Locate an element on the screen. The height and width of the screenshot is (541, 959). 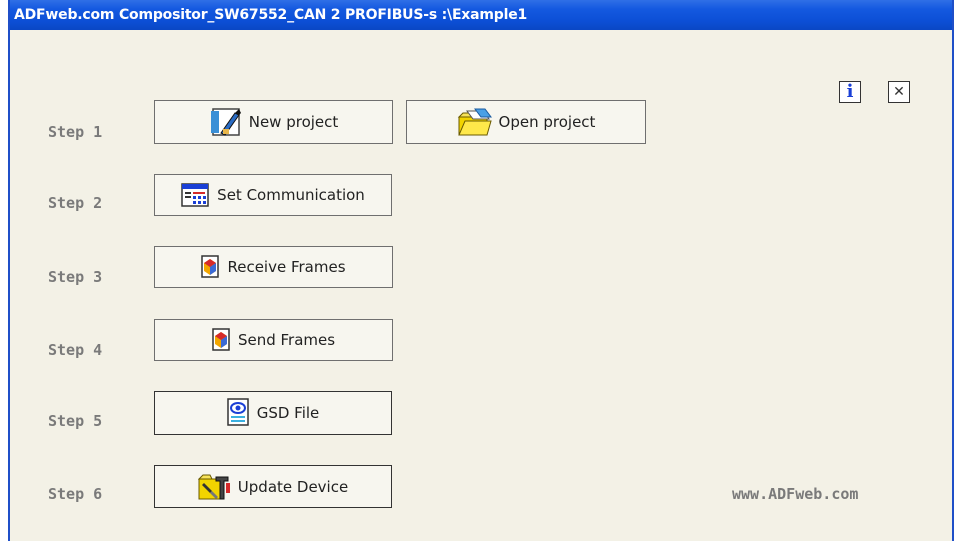
set-communication-label: Set Communication is located at coordinates (291, 195).